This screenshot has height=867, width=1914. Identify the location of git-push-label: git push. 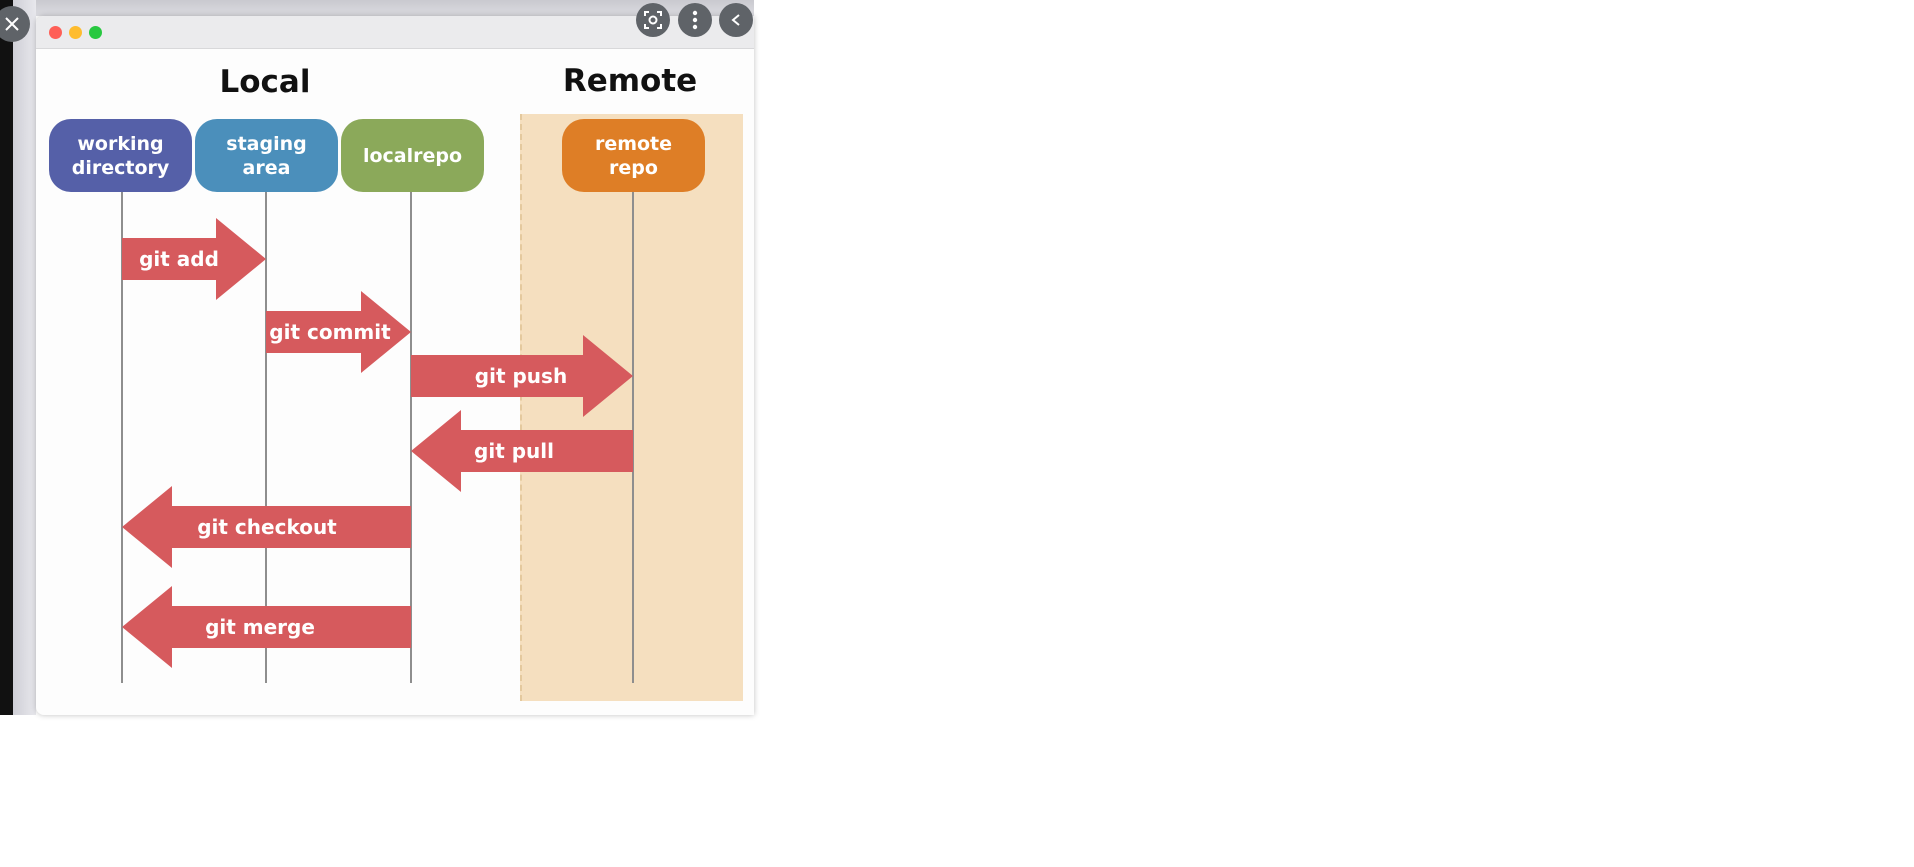
(521, 376).